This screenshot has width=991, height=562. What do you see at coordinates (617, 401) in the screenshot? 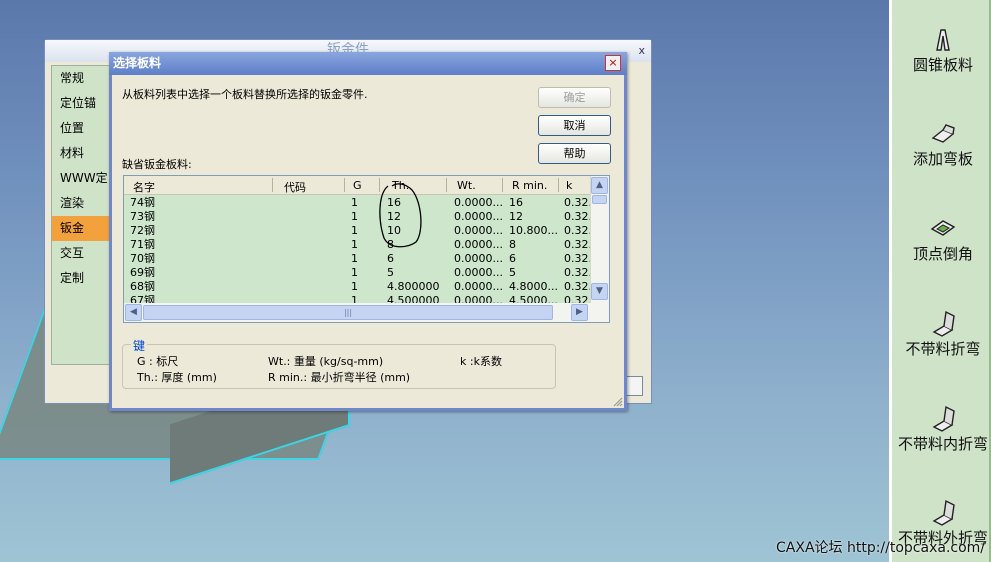
I see `resize-grip-icon` at bounding box center [617, 401].